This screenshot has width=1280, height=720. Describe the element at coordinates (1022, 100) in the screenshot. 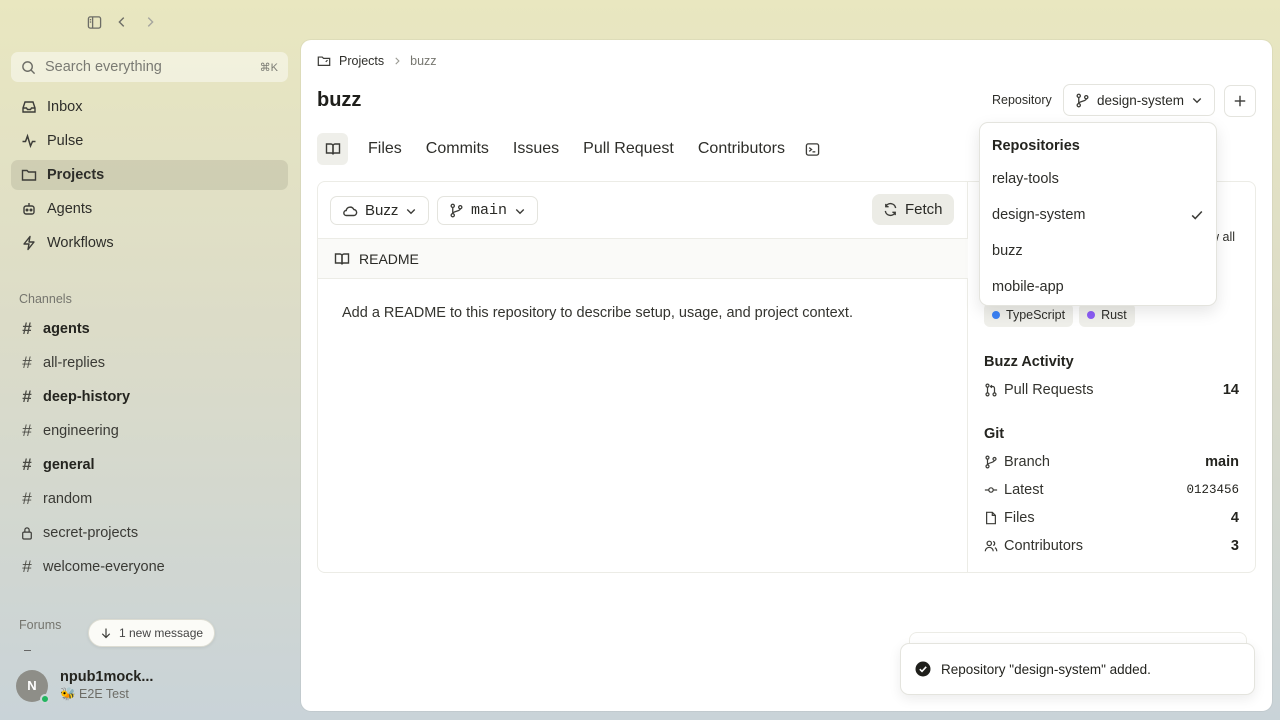

I see `repository-label: Repository` at that location.